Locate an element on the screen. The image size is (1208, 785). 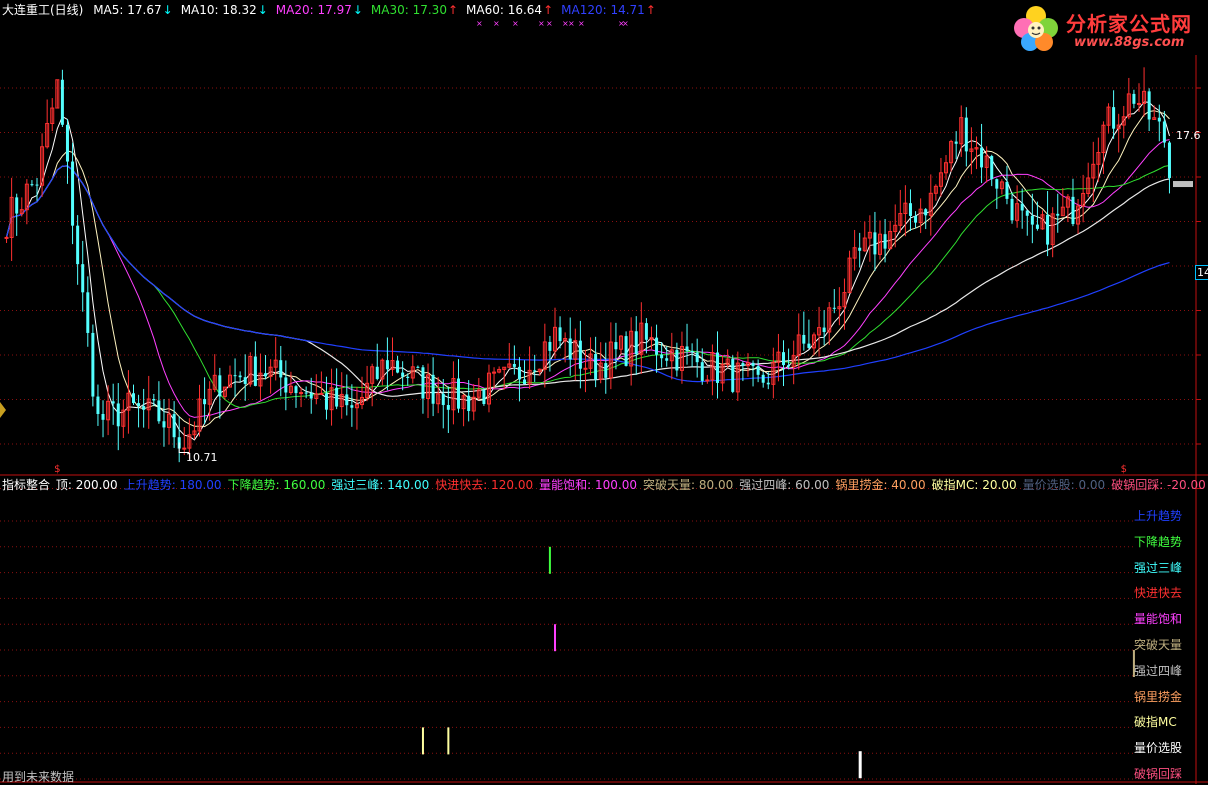
indicator-label-3: 快进快去 is located at coordinates (1158, 593).